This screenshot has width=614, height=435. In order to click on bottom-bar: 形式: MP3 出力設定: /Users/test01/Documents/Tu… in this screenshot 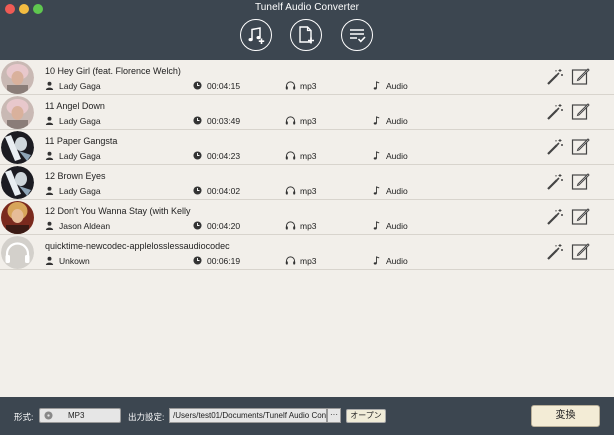, I will do `click(307, 416)`.